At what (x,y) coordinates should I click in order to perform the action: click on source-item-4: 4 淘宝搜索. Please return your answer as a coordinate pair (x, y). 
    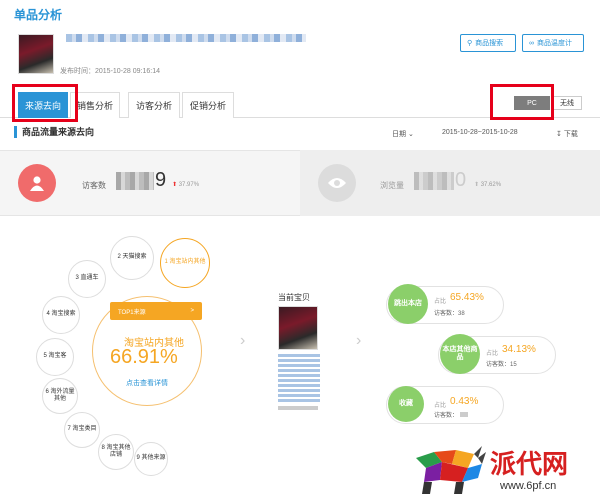
    Looking at the image, I should click on (61, 315).